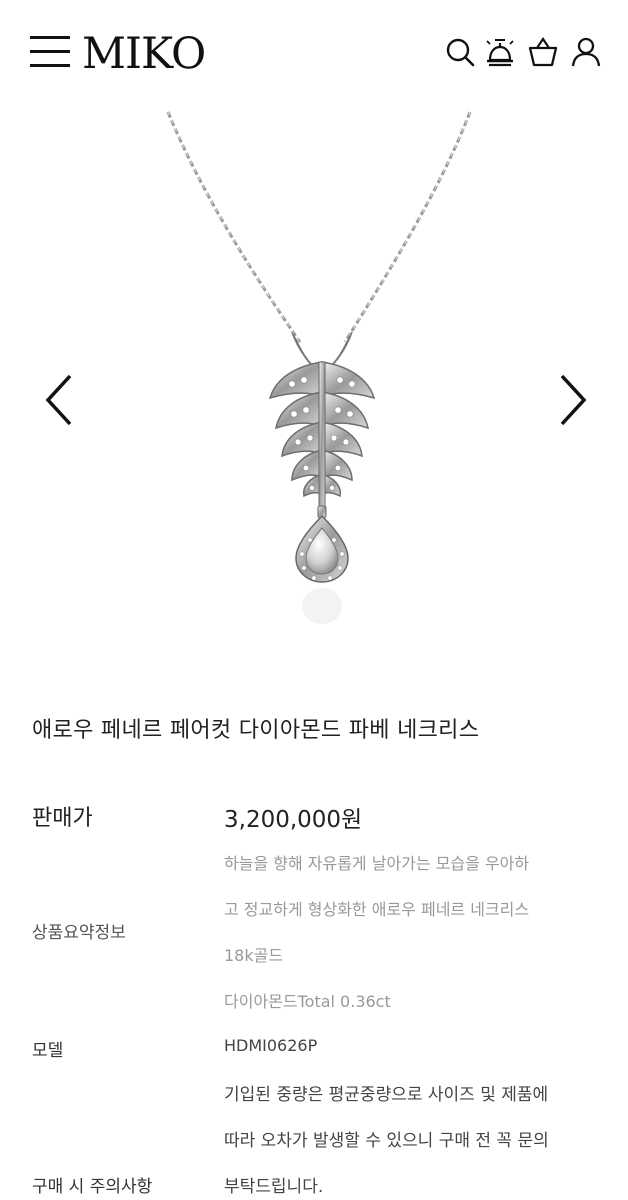 The image size is (628, 1200). What do you see at coordinates (377, 863) in the screenshot?
I see `summary-line: 하늘을 향해 자유롭게 날아가는 모습을 우아하` at bounding box center [377, 863].